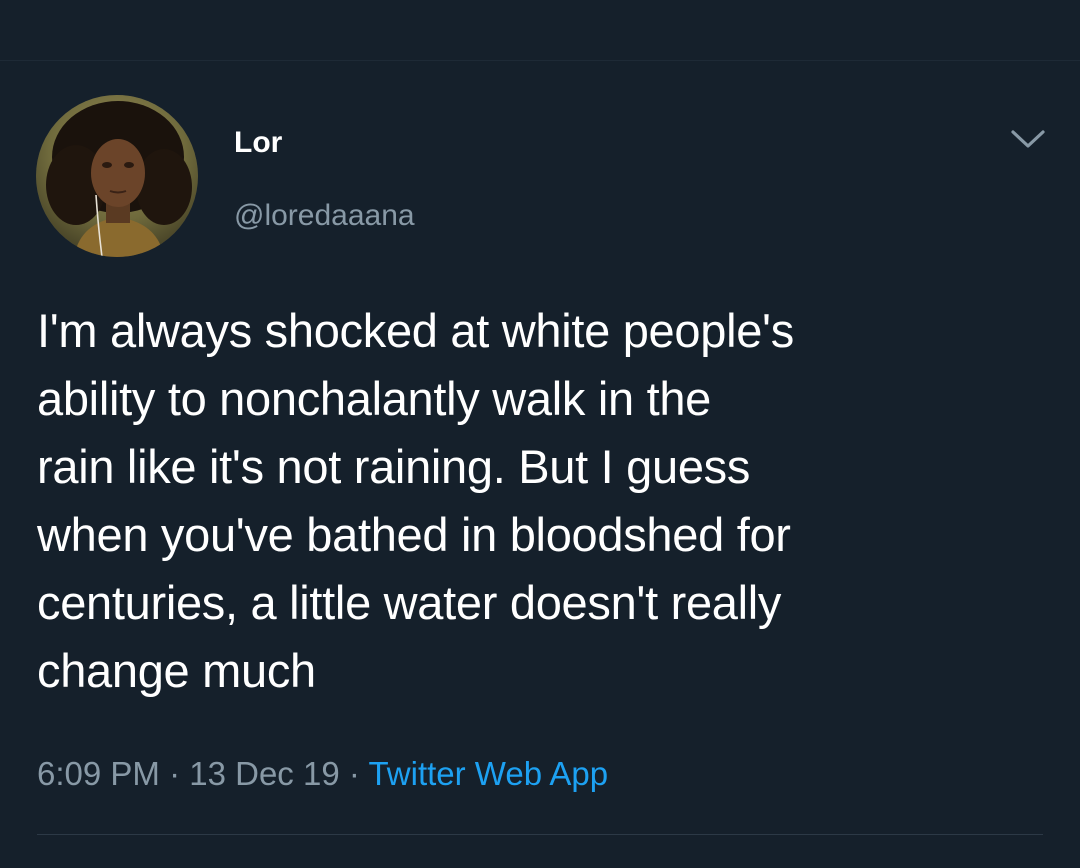  I want to click on tweet-meta: 6:09 PM · 13 Dec 19 · Twitter Web App, so click(322, 774).